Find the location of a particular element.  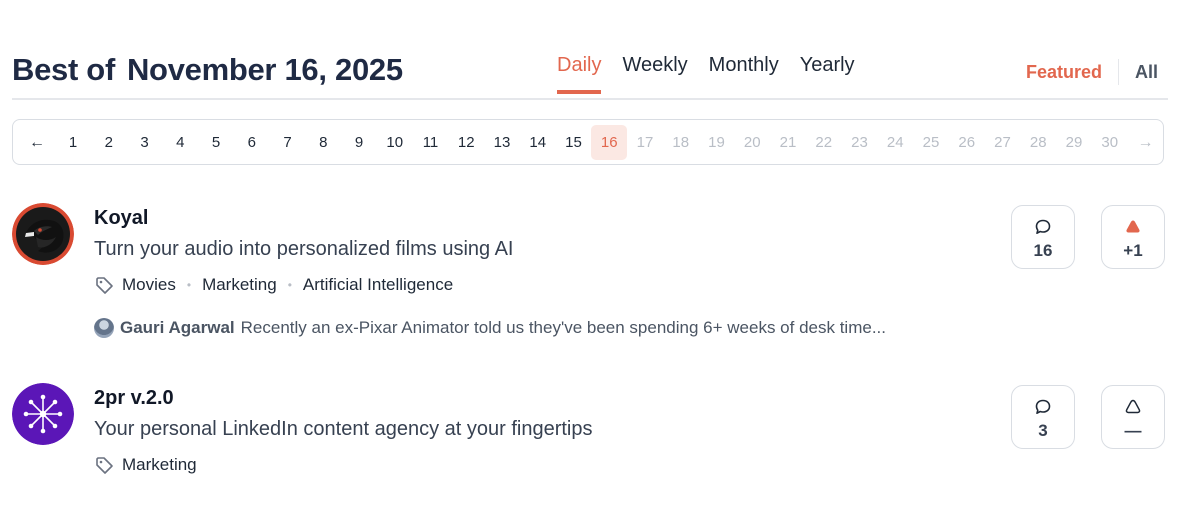

period-tabs: Daily Weekly Monthly Yearly is located at coordinates (716, 74).